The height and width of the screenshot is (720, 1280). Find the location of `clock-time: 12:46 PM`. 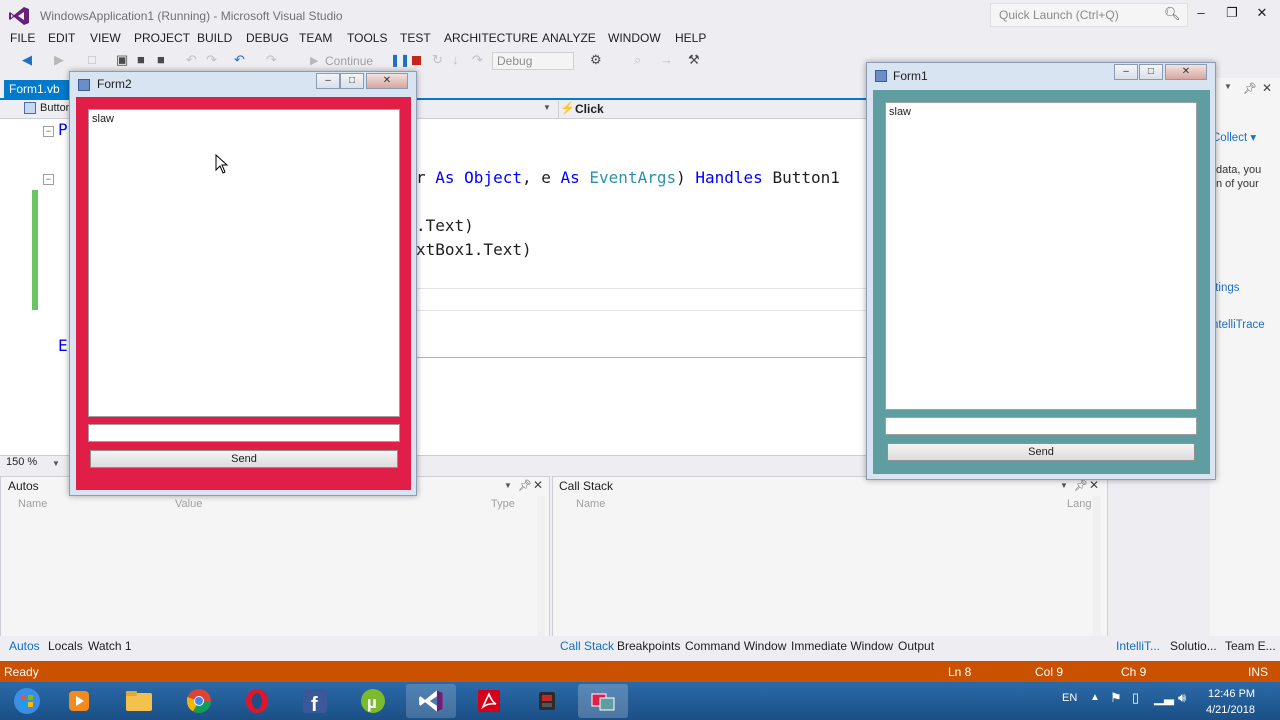

clock-time: 12:46 PM is located at coordinates (1231, 694).